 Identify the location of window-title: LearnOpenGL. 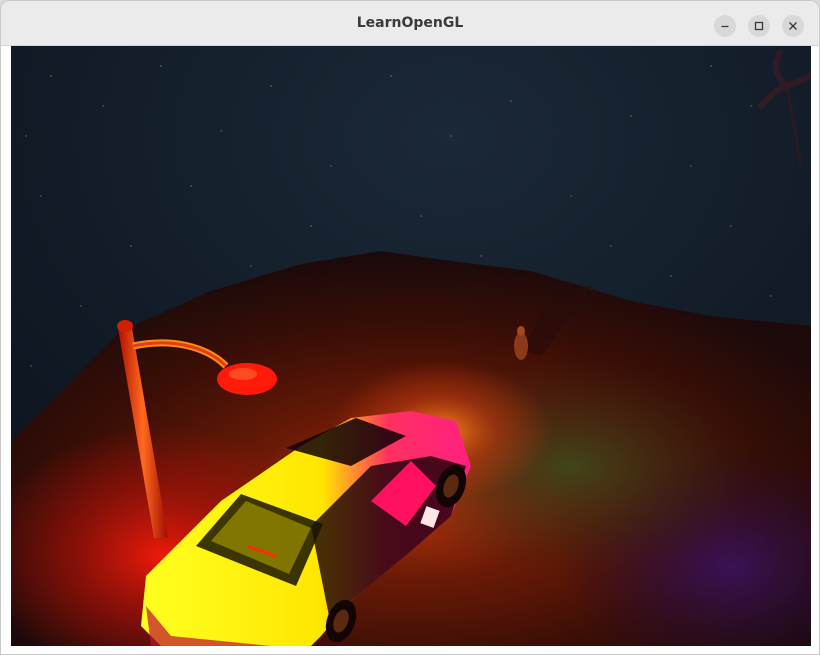
(410, 23).